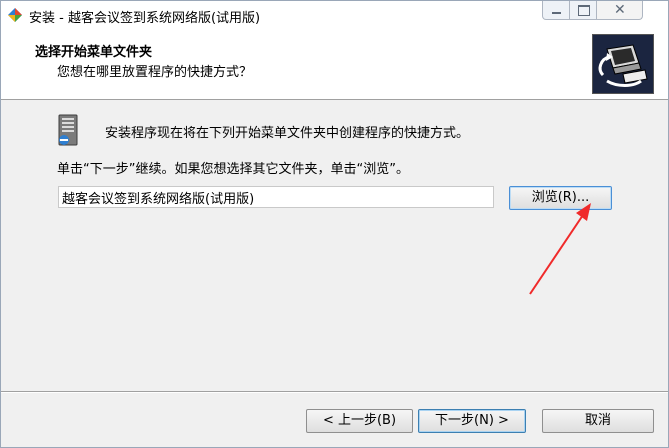 This screenshot has width=669, height=448. I want to click on start-menu-folder-input, so click(276, 197).